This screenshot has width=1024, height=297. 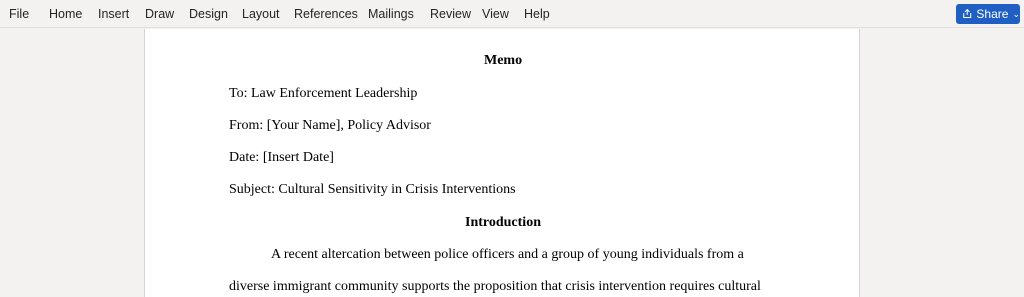 What do you see at coordinates (326, 14) in the screenshot?
I see `menu-references: References` at bounding box center [326, 14].